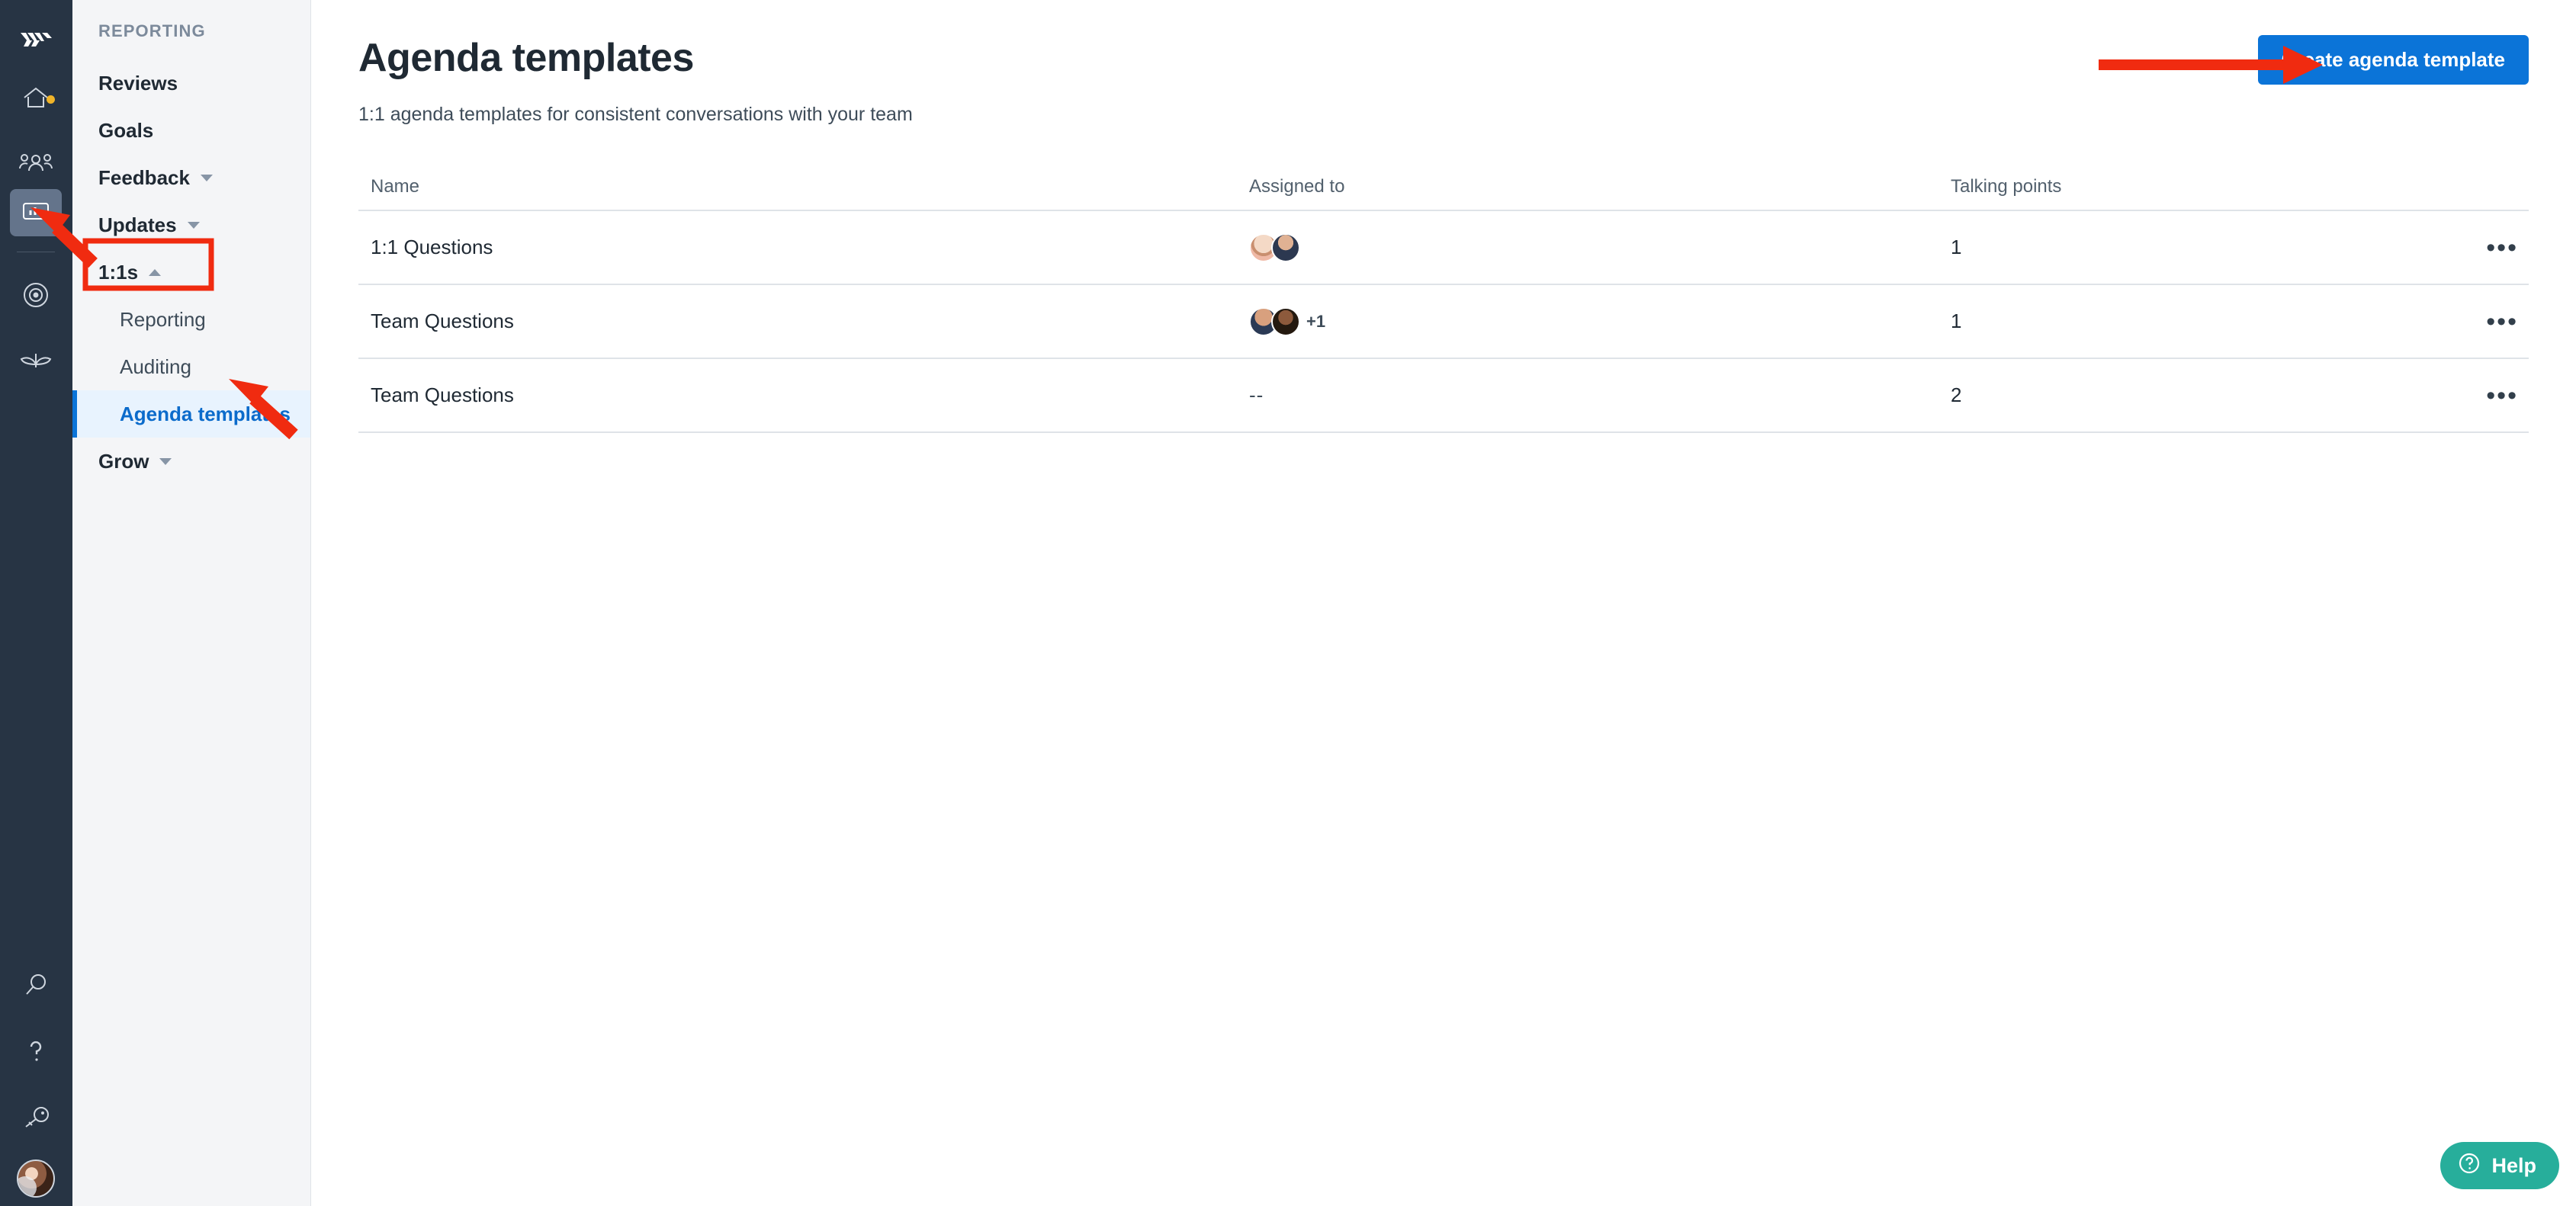 Image resolution: width=2576 pixels, height=1206 pixels. I want to click on table-row: Team Questions -- 2 •••, so click(1443, 396).